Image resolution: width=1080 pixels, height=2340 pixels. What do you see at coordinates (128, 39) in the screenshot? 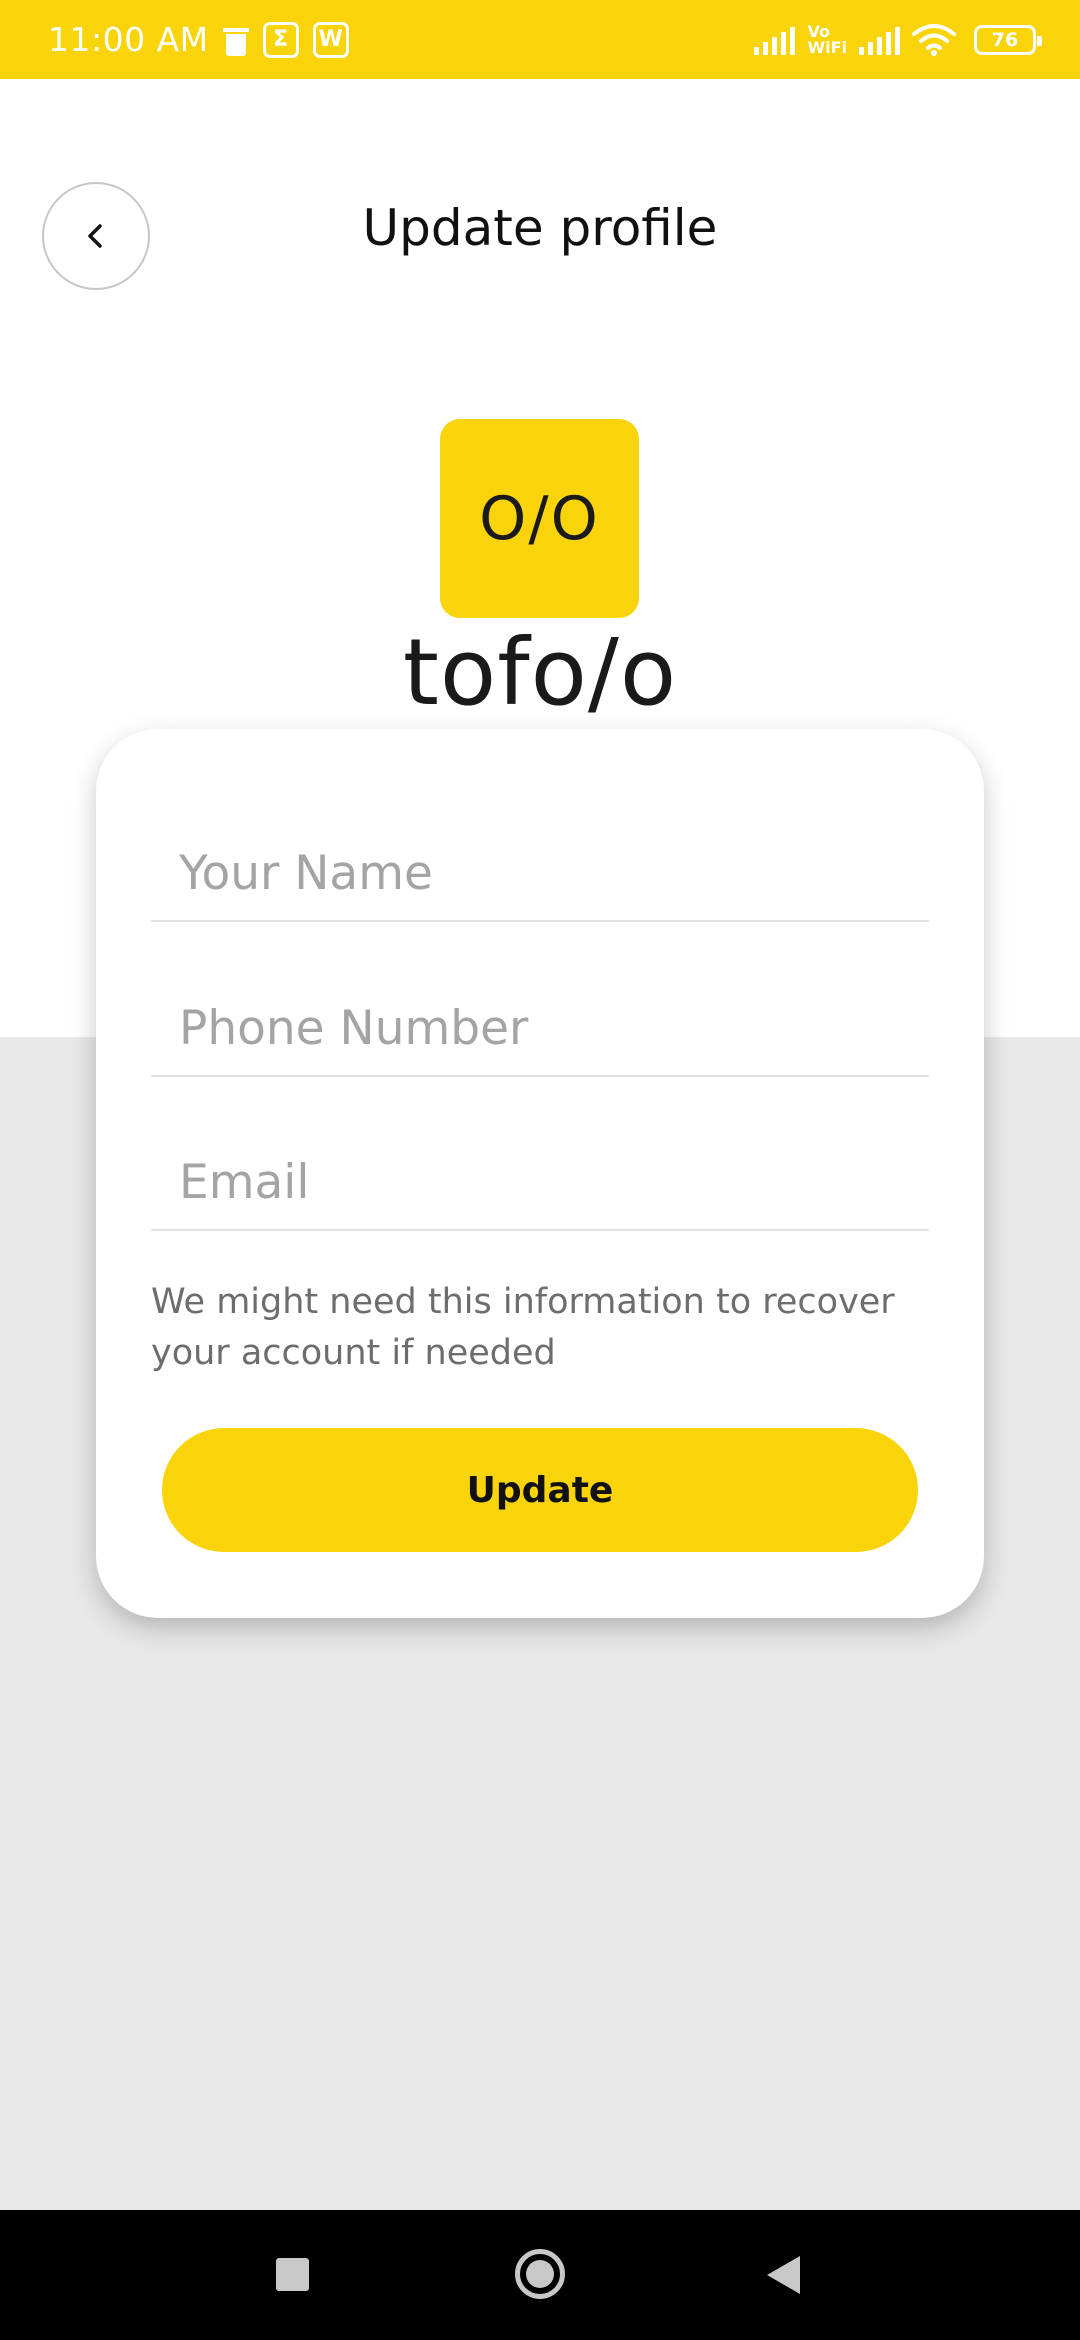
I see `status-time: 11:00 AM` at bounding box center [128, 39].